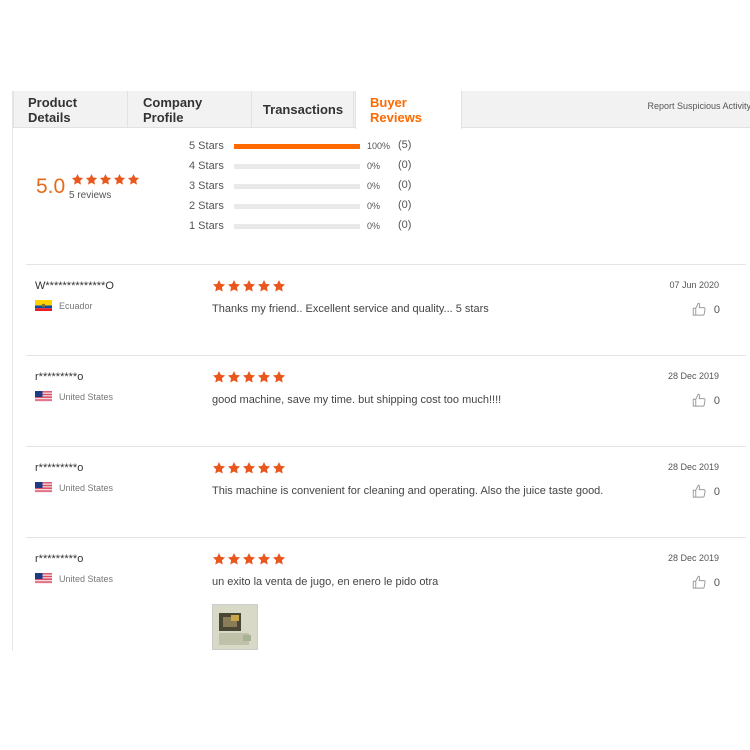  Describe the element at coordinates (70, 109) in the screenshot. I see `tab-product-details: Product Details` at that location.